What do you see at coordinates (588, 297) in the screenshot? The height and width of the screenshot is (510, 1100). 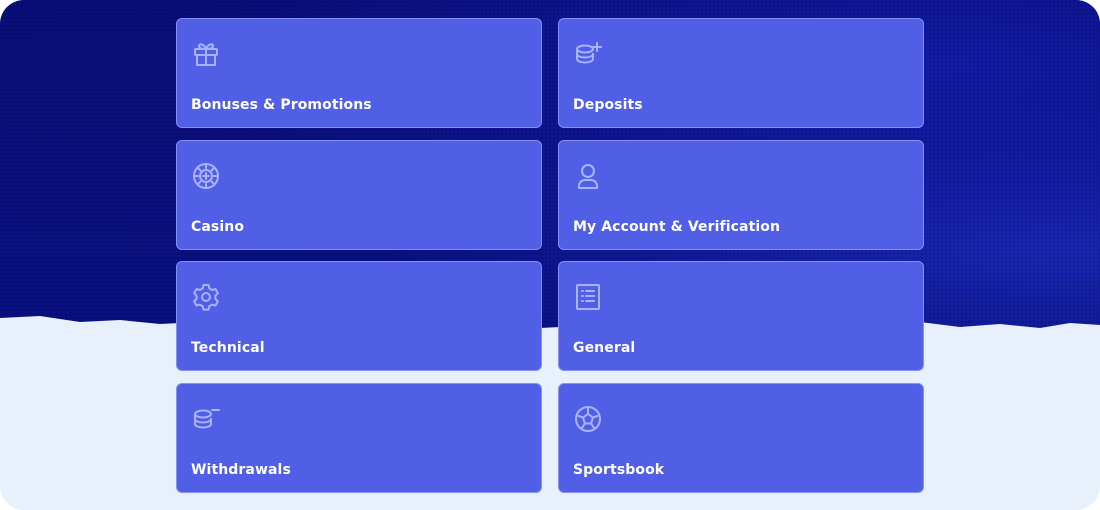 I see `list-document-icon` at bounding box center [588, 297].